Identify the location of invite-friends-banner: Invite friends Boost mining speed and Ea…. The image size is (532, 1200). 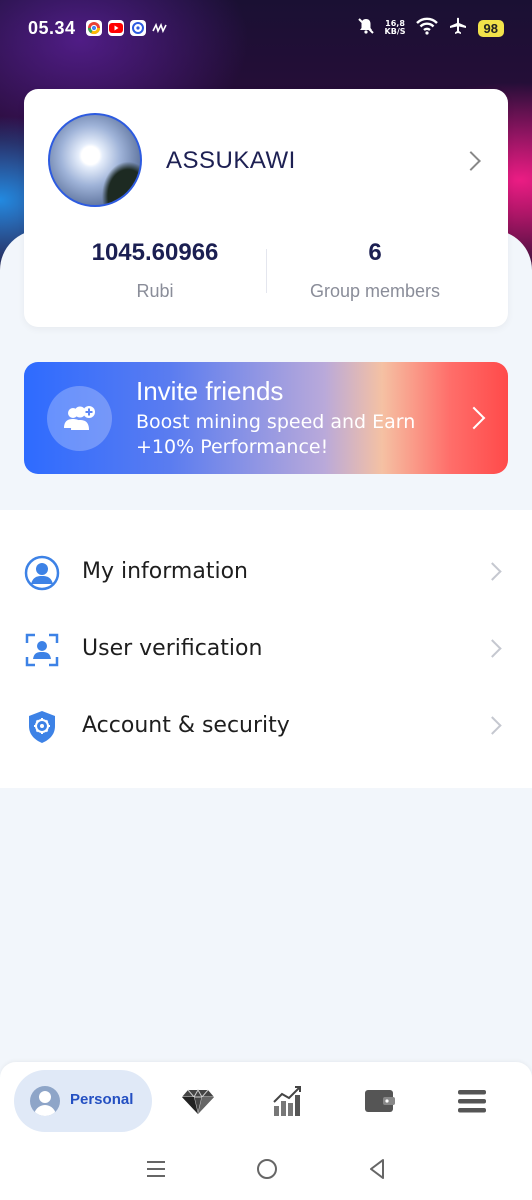
(266, 418).